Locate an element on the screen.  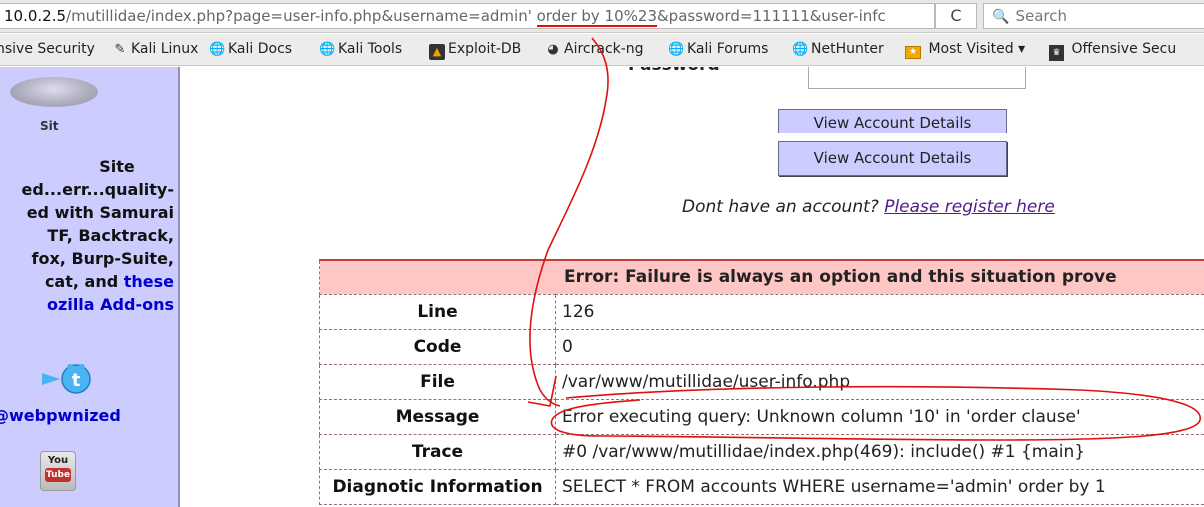
bookmark-most-visited: ★ Most Visited ▾ is located at coordinates (965, 49).